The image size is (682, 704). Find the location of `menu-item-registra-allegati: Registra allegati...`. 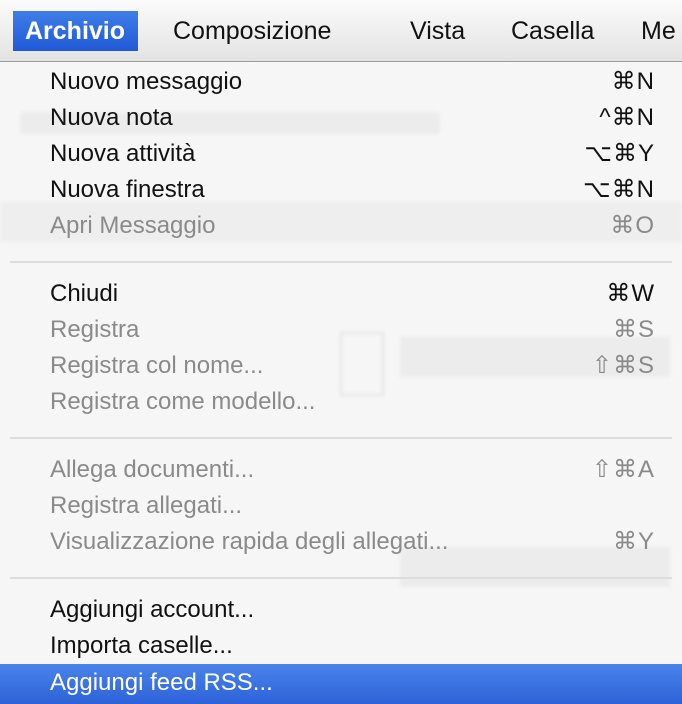

menu-item-registra-allegati: Registra allegati... is located at coordinates (341, 506).